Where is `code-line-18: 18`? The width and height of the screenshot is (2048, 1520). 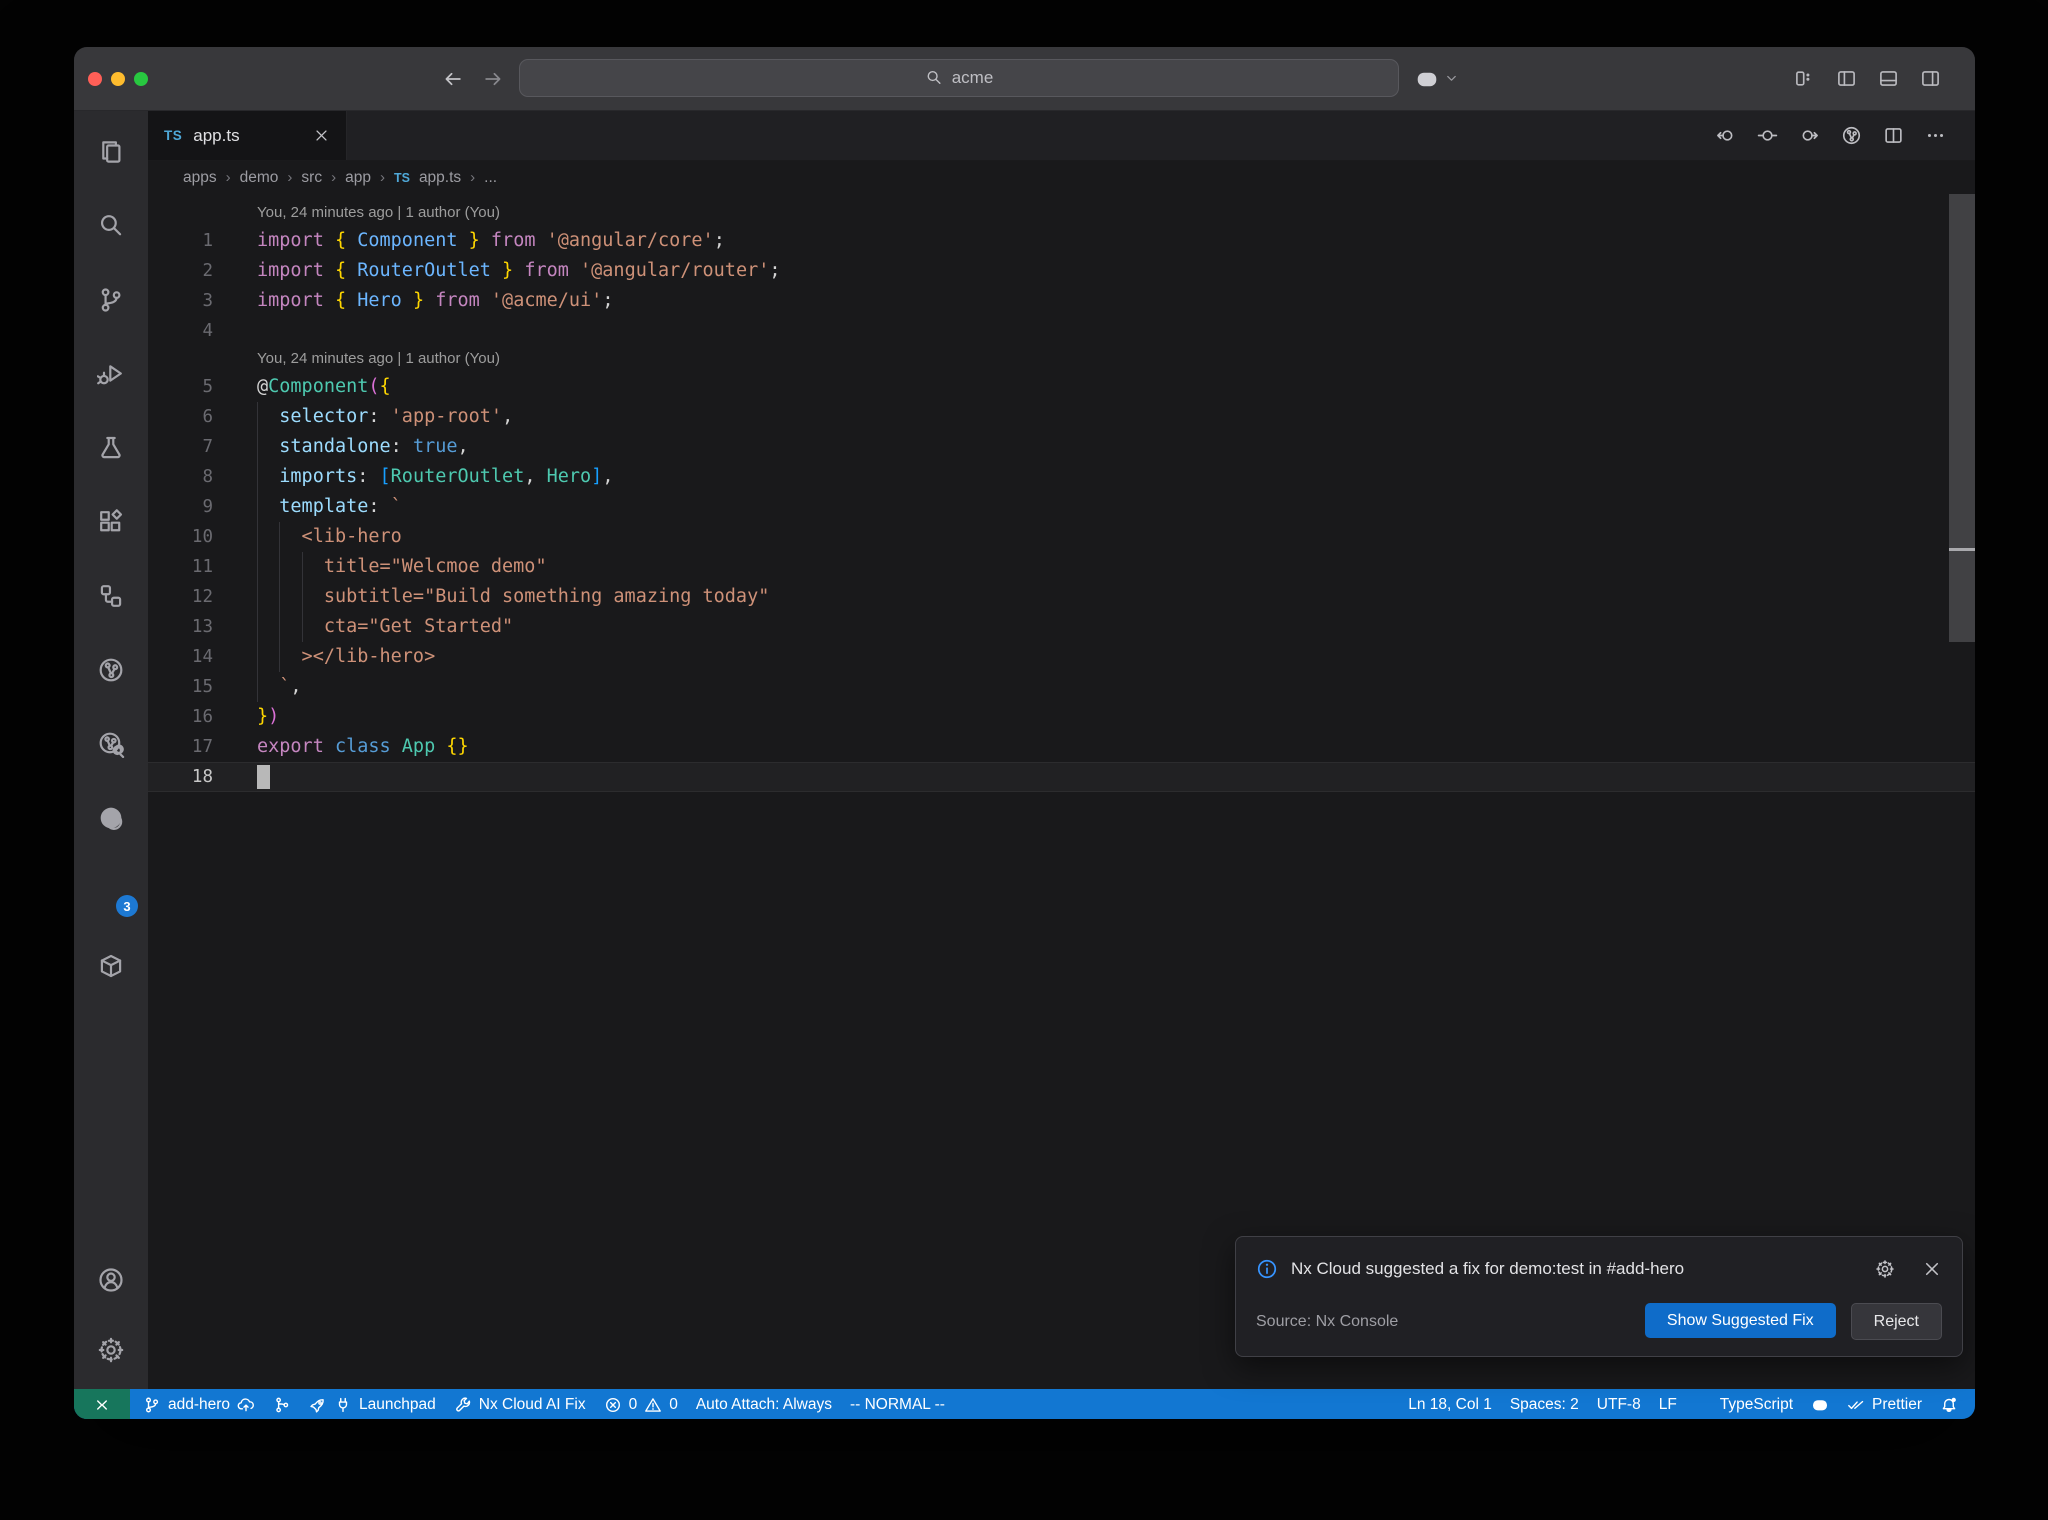 code-line-18: 18 is located at coordinates (1061, 777).